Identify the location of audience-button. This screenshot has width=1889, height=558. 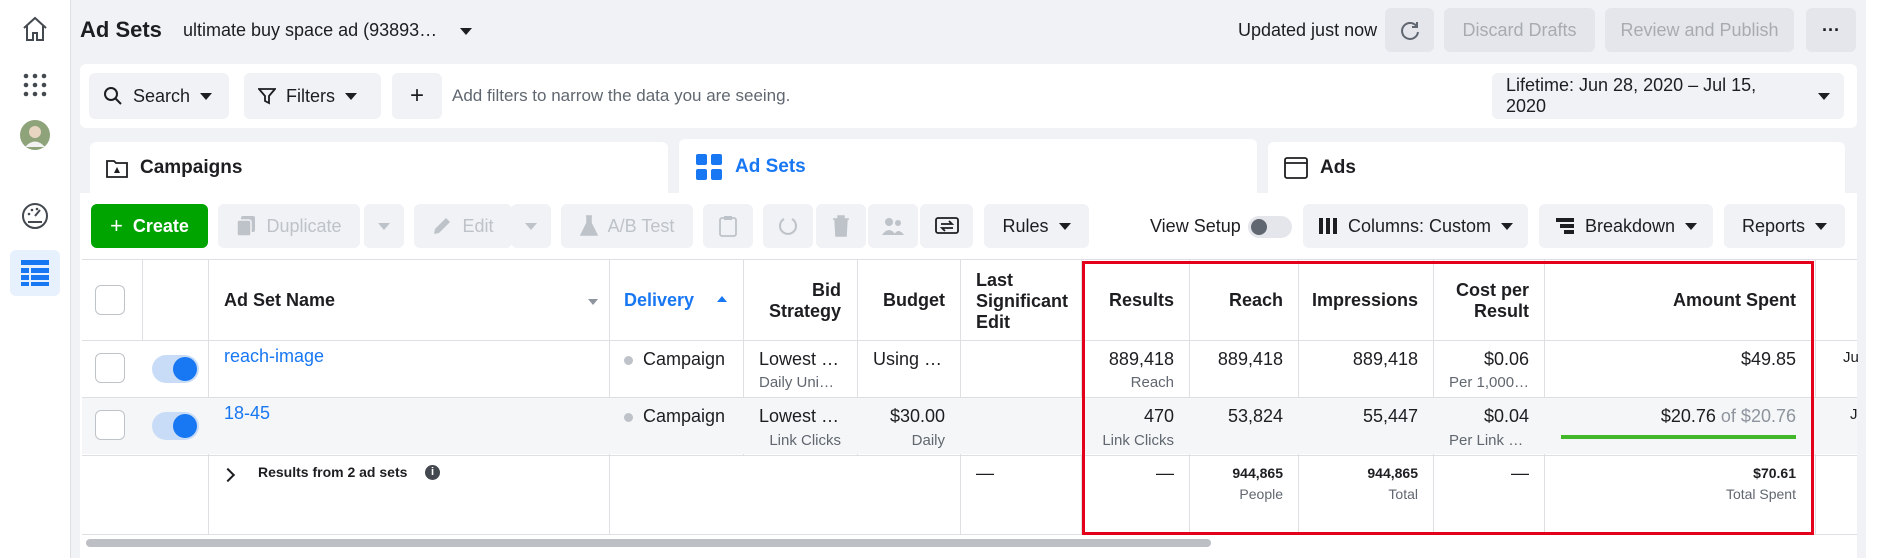
(893, 226).